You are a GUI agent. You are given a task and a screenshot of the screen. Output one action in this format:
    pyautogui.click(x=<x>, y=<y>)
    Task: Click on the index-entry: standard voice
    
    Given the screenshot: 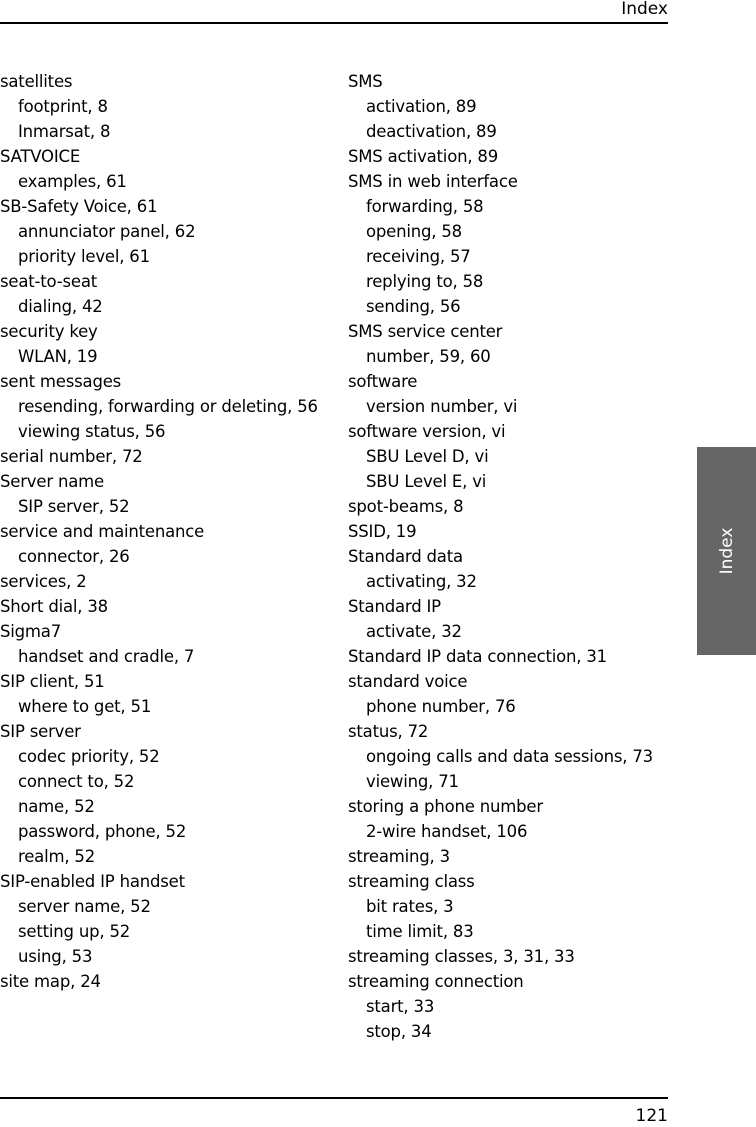 What is the action you would take?
    pyautogui.click(x=408, y=681)
    